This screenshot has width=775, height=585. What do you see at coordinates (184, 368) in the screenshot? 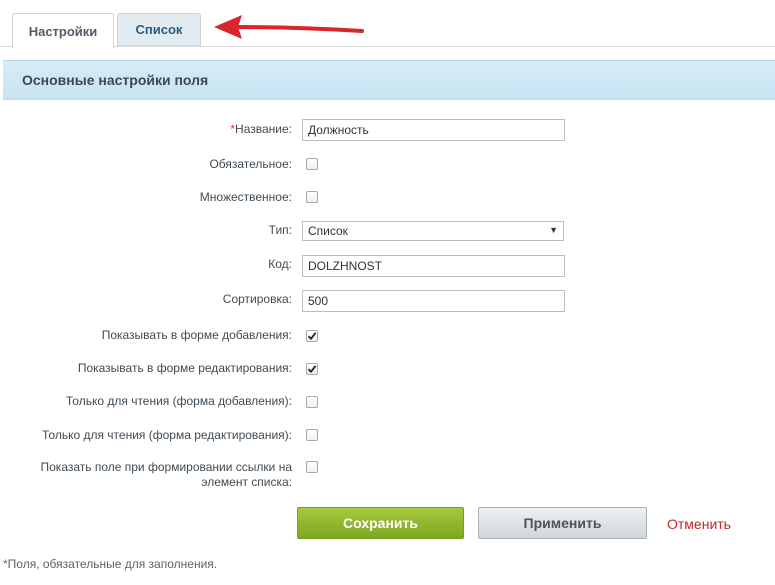
I see `show-edit-label: Показывать в форме редактирования:` at bounding box center [184, 368].